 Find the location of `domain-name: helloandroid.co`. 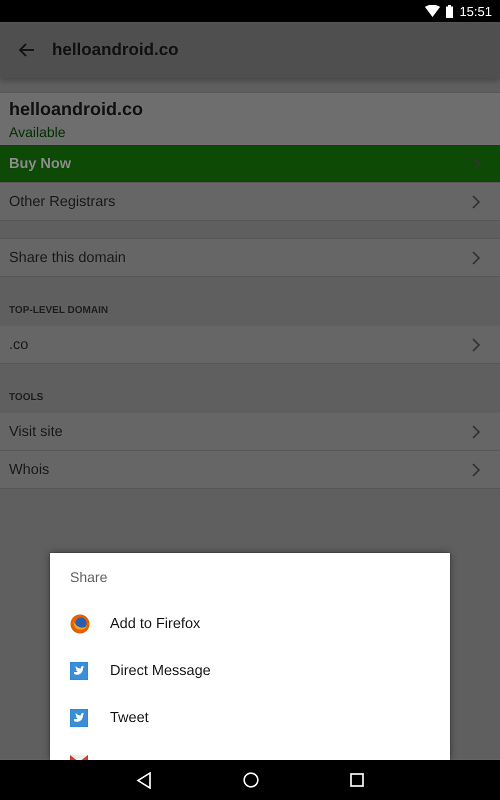

domain-name: helloandroid.co is located at coordinates (76, 109).